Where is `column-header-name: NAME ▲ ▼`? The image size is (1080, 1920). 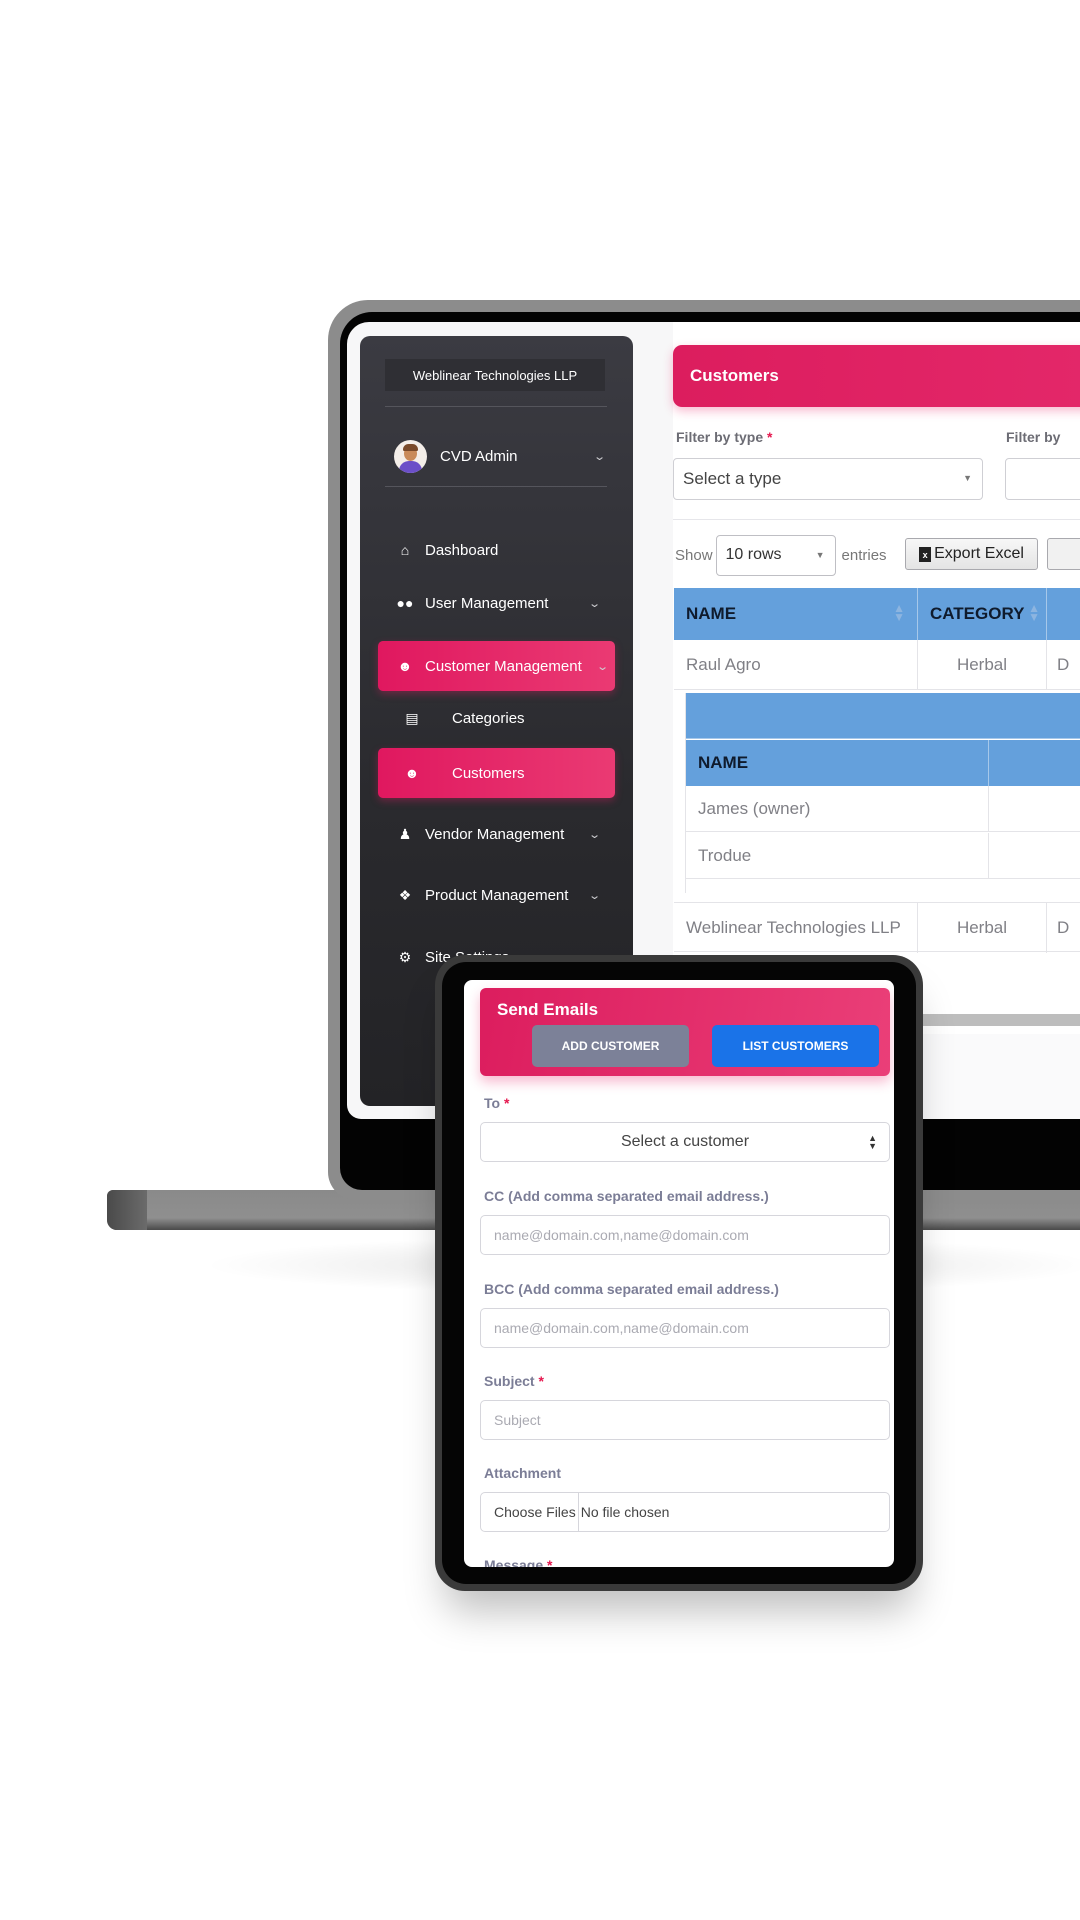 column-header-name: NAME ▲ ▼ is located at coordinates (796, 614).